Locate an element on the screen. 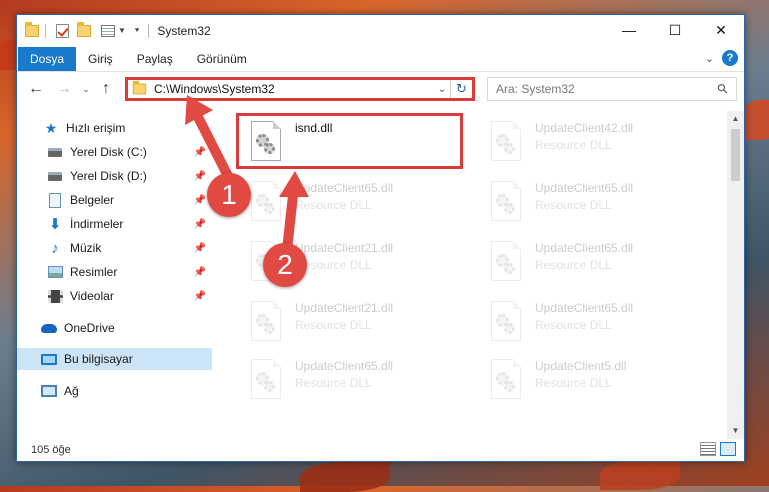 This screenshot has height=492, width=769. background-leaf is located at coordinates (345, 477).